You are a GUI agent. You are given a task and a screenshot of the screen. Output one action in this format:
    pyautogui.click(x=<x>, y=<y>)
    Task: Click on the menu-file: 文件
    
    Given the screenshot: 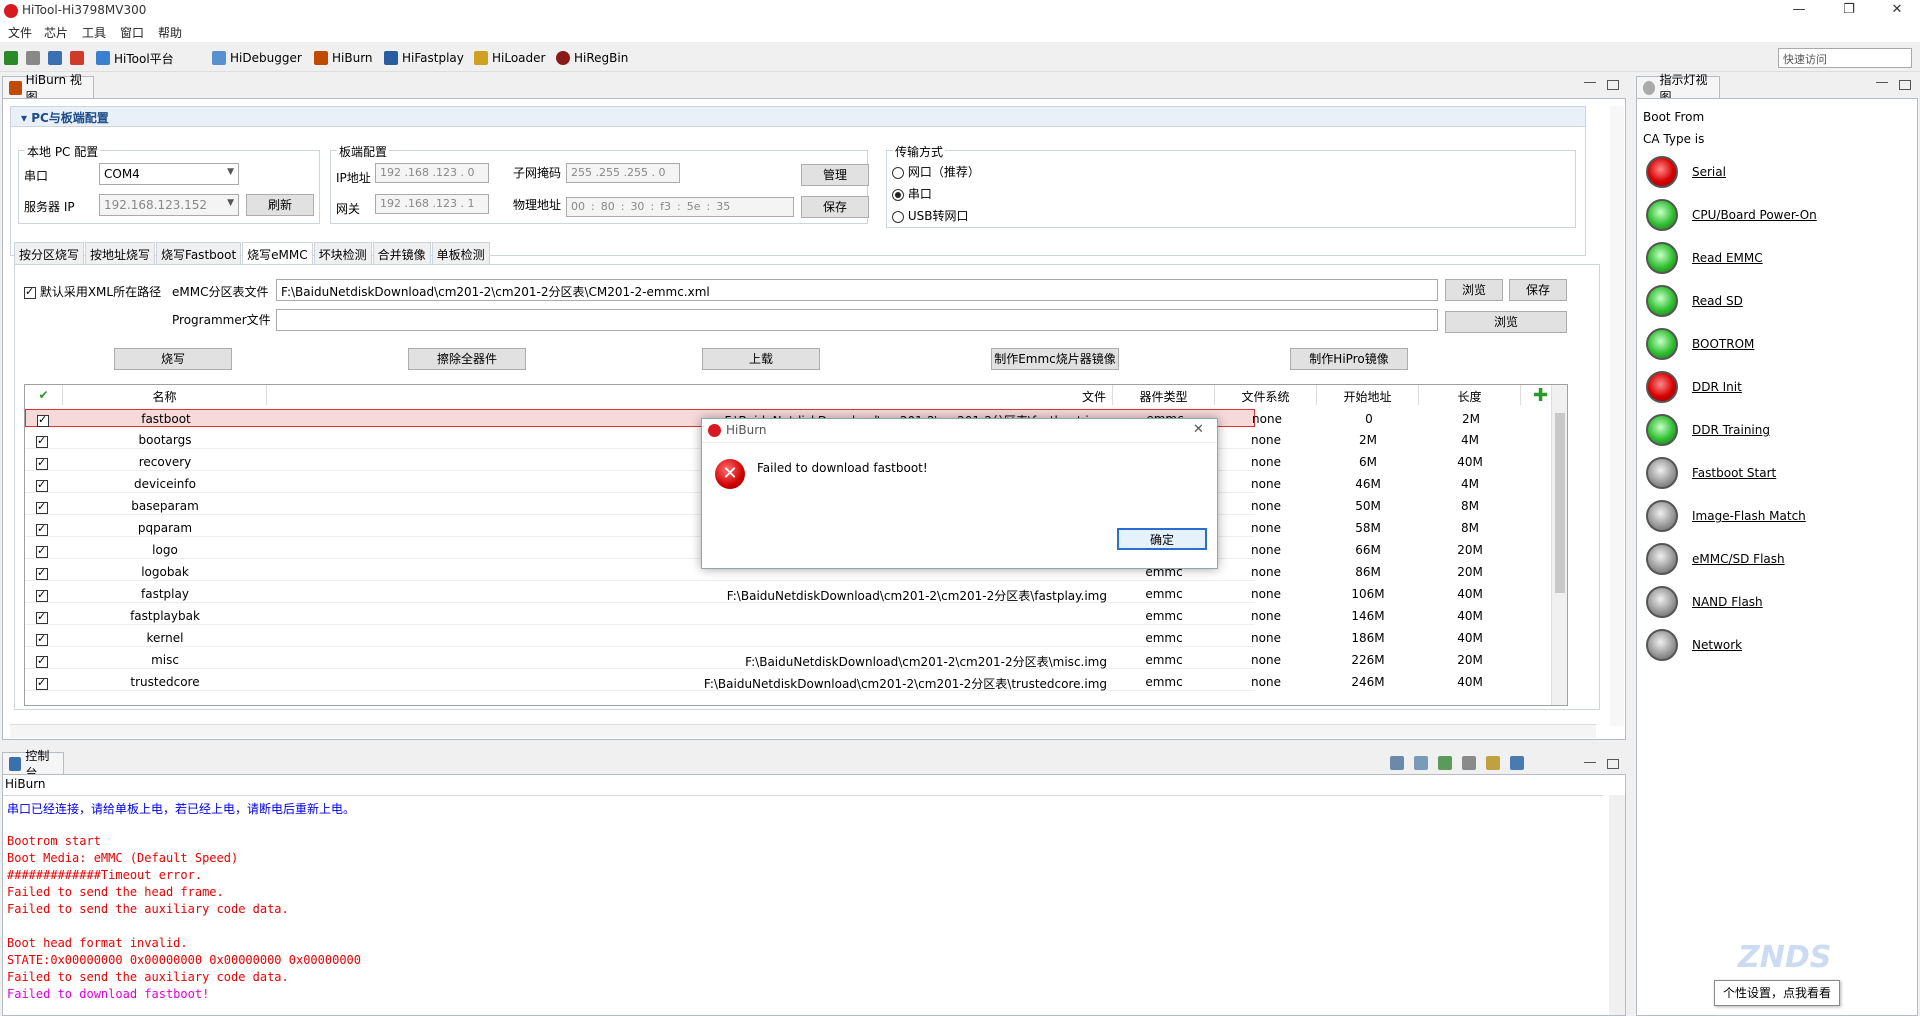 What is the action you would take?
    pyautogui.click(x=20, y=32)
    